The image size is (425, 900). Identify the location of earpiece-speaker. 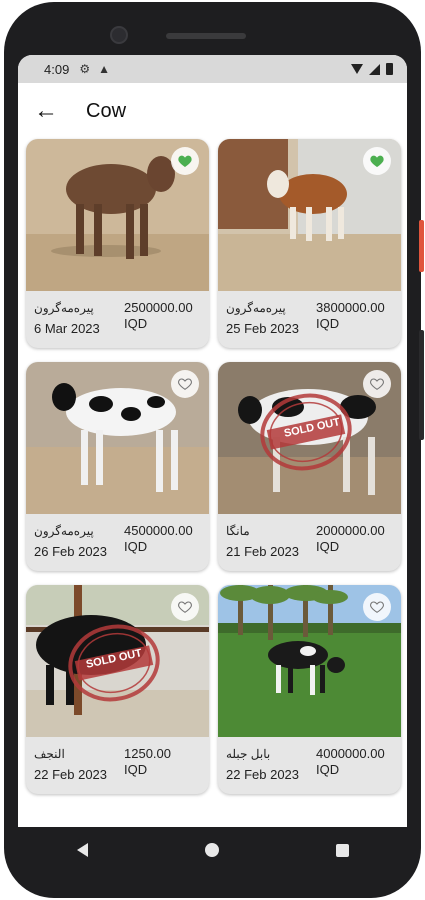
(206, 36).